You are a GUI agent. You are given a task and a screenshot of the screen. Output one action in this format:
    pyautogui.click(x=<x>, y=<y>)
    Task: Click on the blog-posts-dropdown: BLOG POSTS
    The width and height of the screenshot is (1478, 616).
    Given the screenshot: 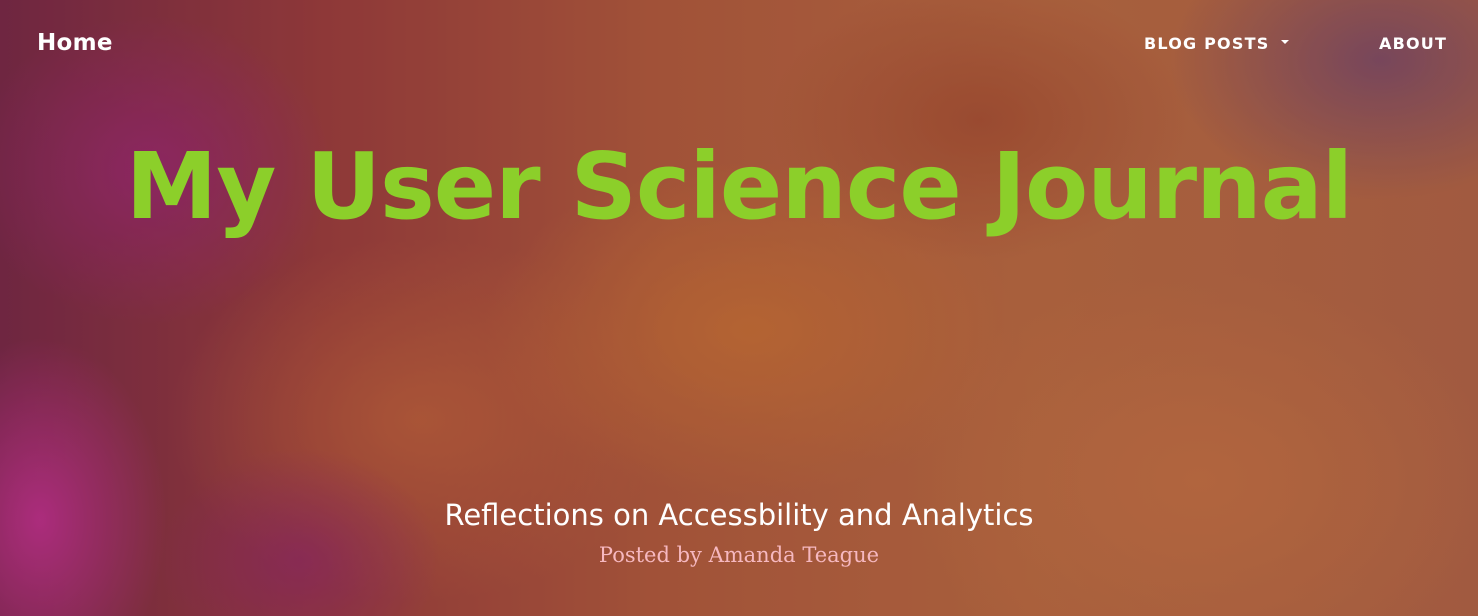 What is the action you would take?
    pyautogui.click(x=1217, y=43)
    